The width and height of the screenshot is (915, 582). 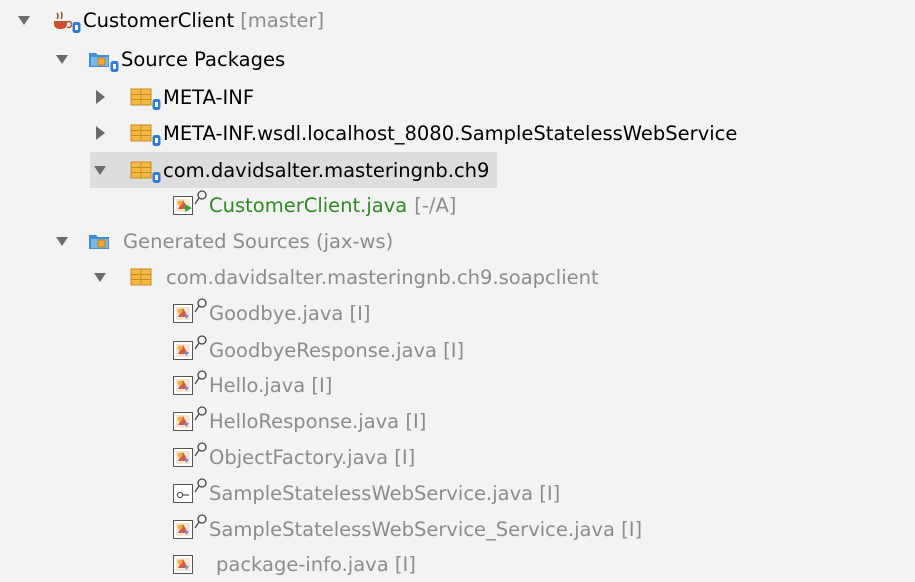 I want to click on tree-node-generated-sources: Generated Sources (jax-ws), so click(x=222, y=241).